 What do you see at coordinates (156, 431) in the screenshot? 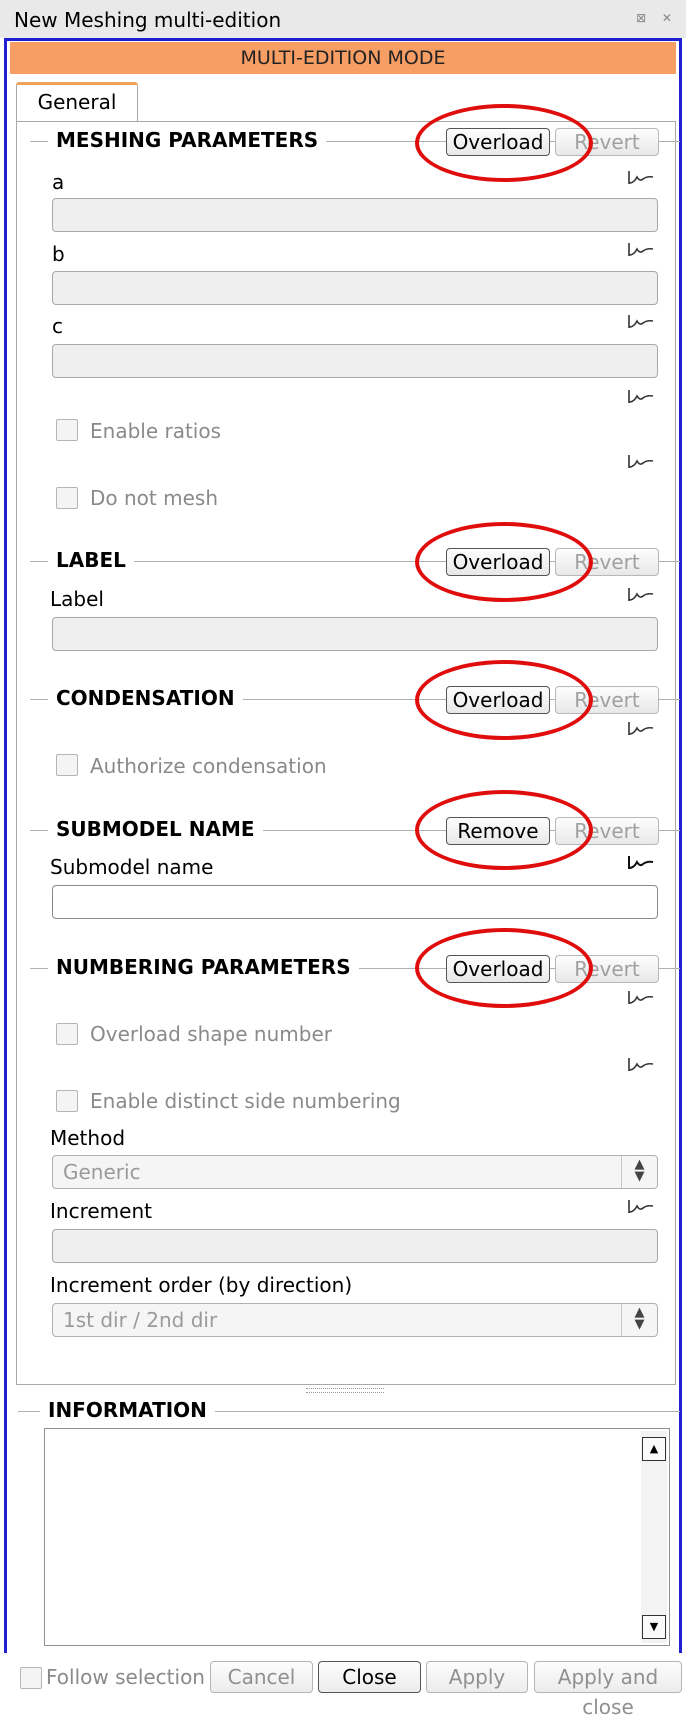
I see `enable-ratios-label: Enable ratios` at bounding box center [156, 431].